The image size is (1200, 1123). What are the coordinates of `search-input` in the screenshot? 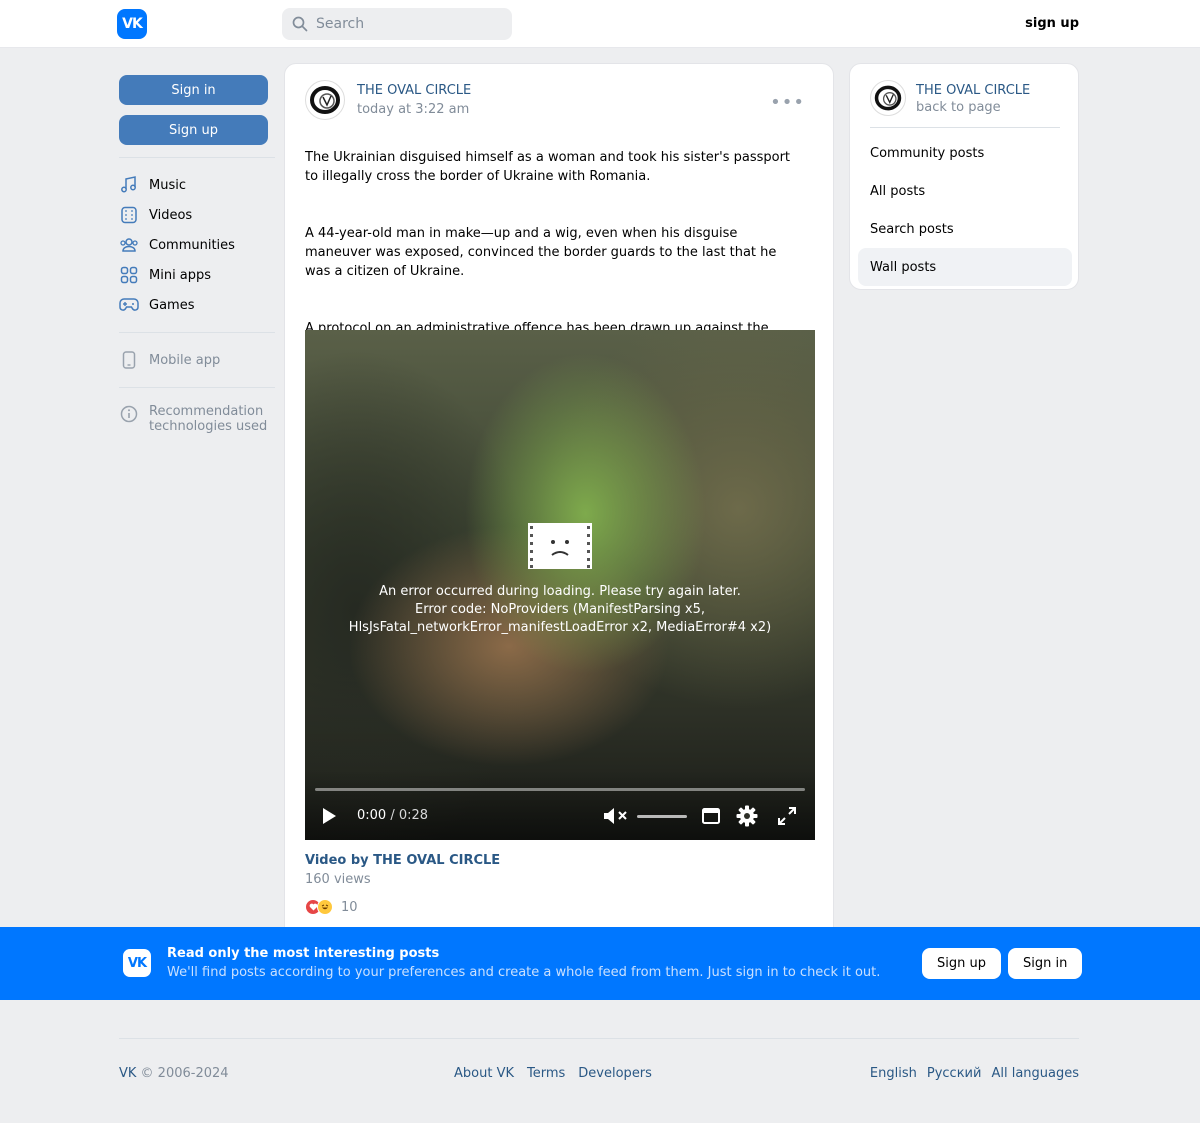 It's located at (406, 24).